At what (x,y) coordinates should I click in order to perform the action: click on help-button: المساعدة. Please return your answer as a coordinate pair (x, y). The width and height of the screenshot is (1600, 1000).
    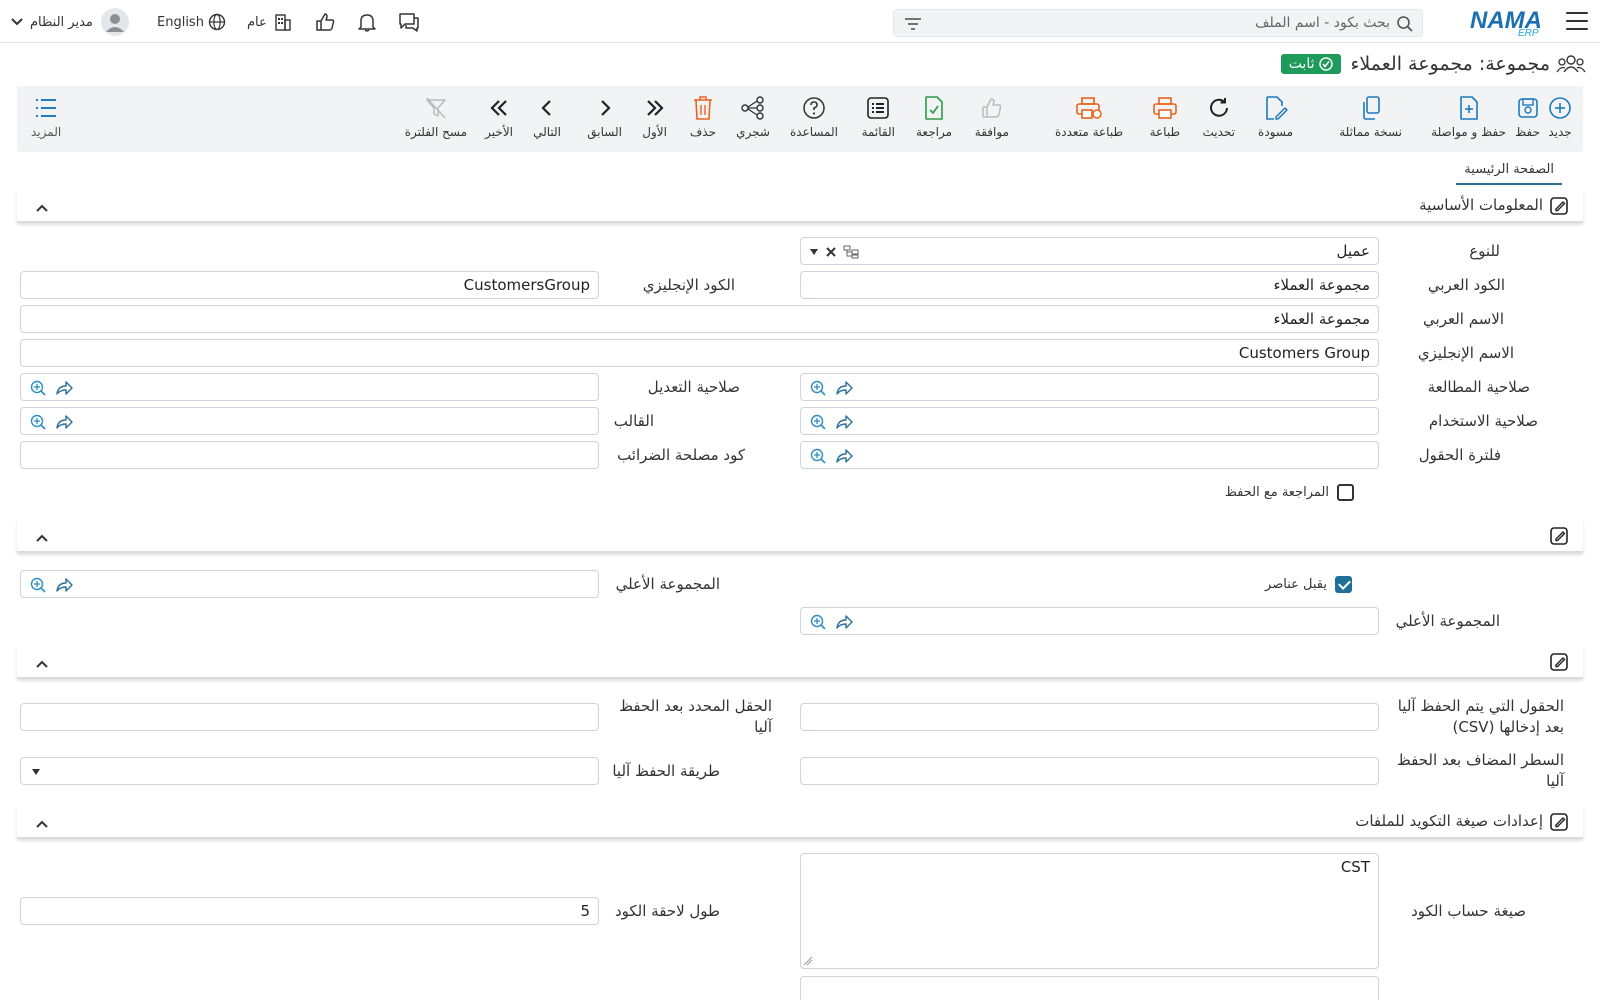
    Looking at the image, I should click on (814, 116).